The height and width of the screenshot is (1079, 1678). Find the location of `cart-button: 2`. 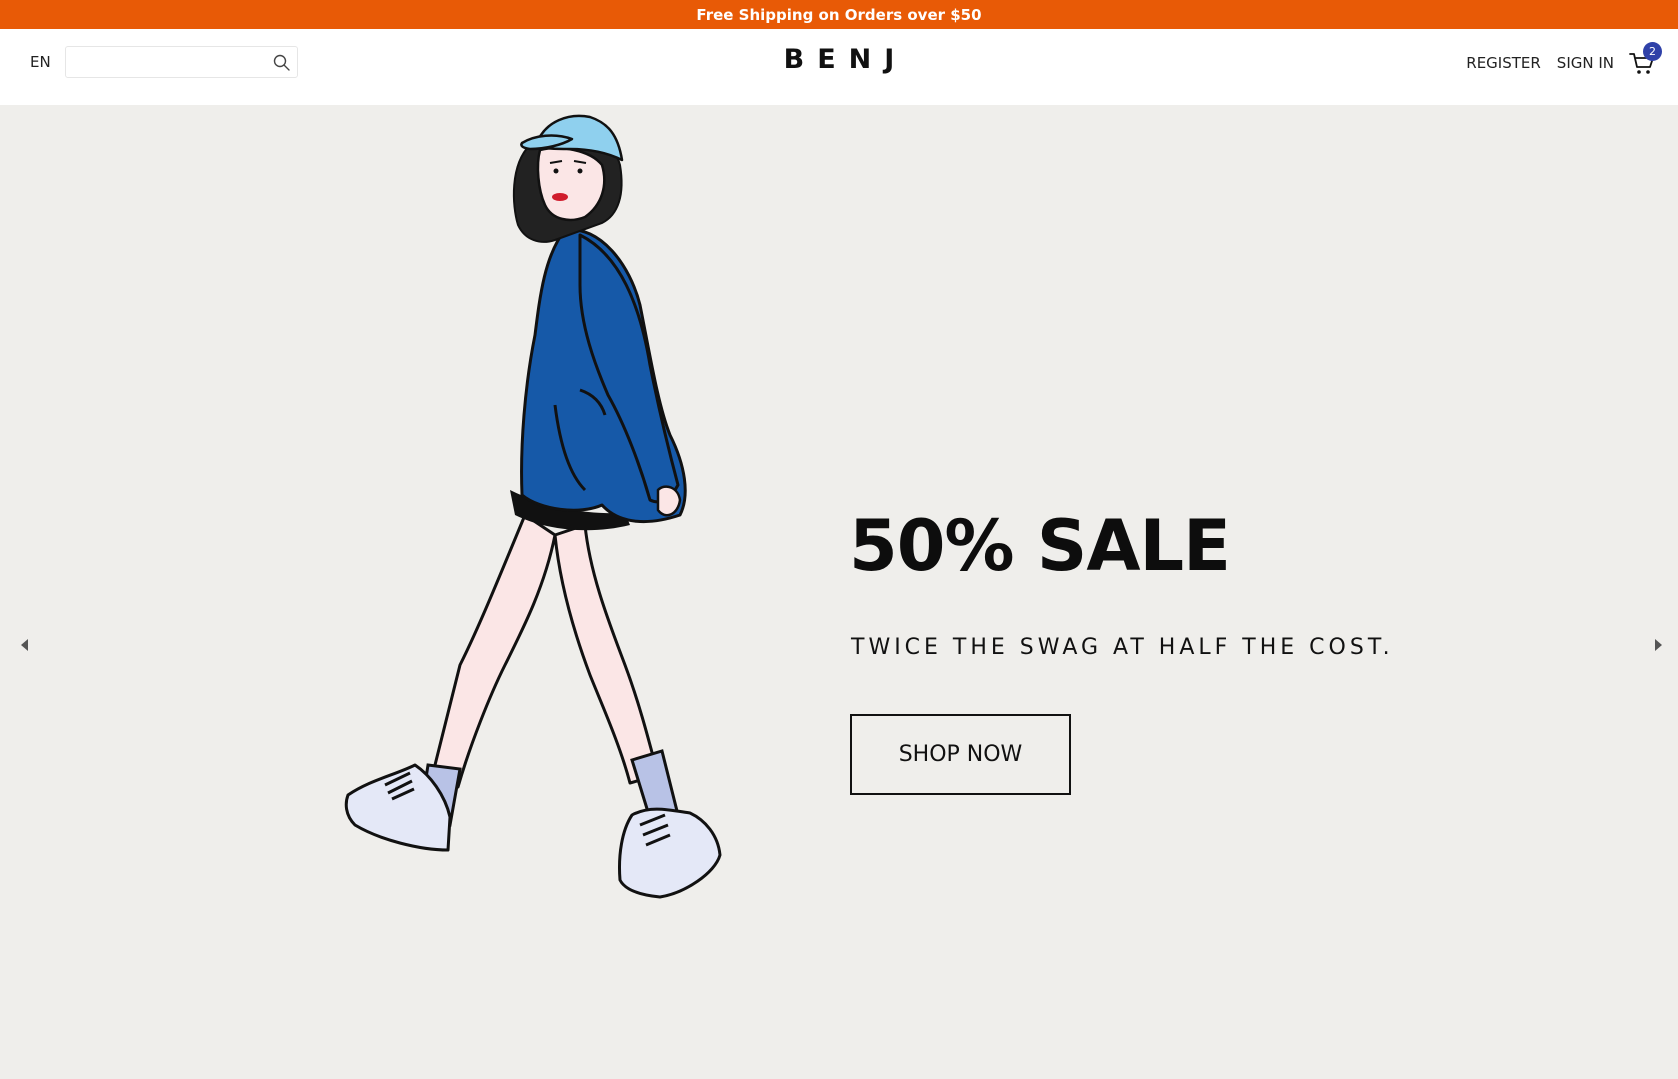

cart-button: 2 is located at coordinates (1645, 59).